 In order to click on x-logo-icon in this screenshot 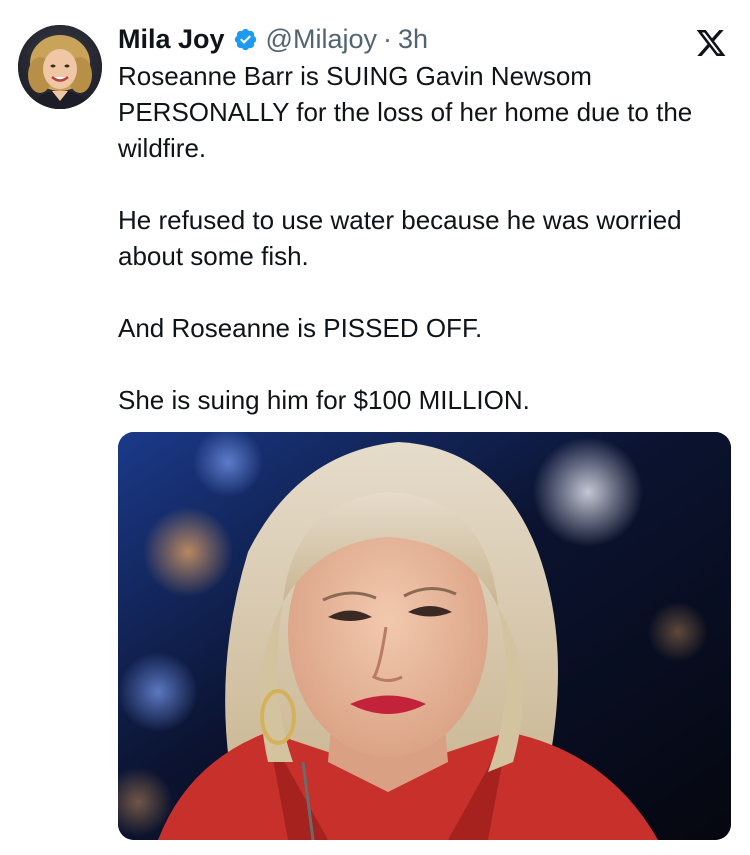, I will do `click(711, 43)`.